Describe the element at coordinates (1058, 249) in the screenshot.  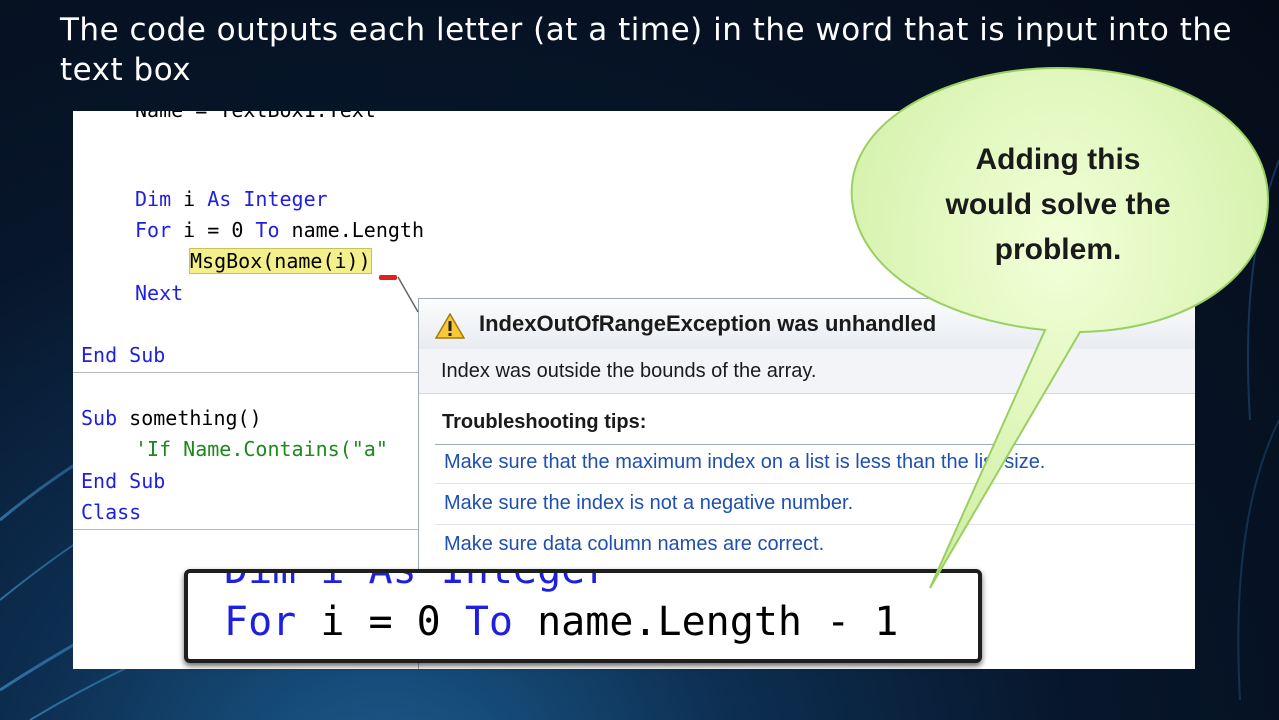
I see `callout-line: problem.` at that location.